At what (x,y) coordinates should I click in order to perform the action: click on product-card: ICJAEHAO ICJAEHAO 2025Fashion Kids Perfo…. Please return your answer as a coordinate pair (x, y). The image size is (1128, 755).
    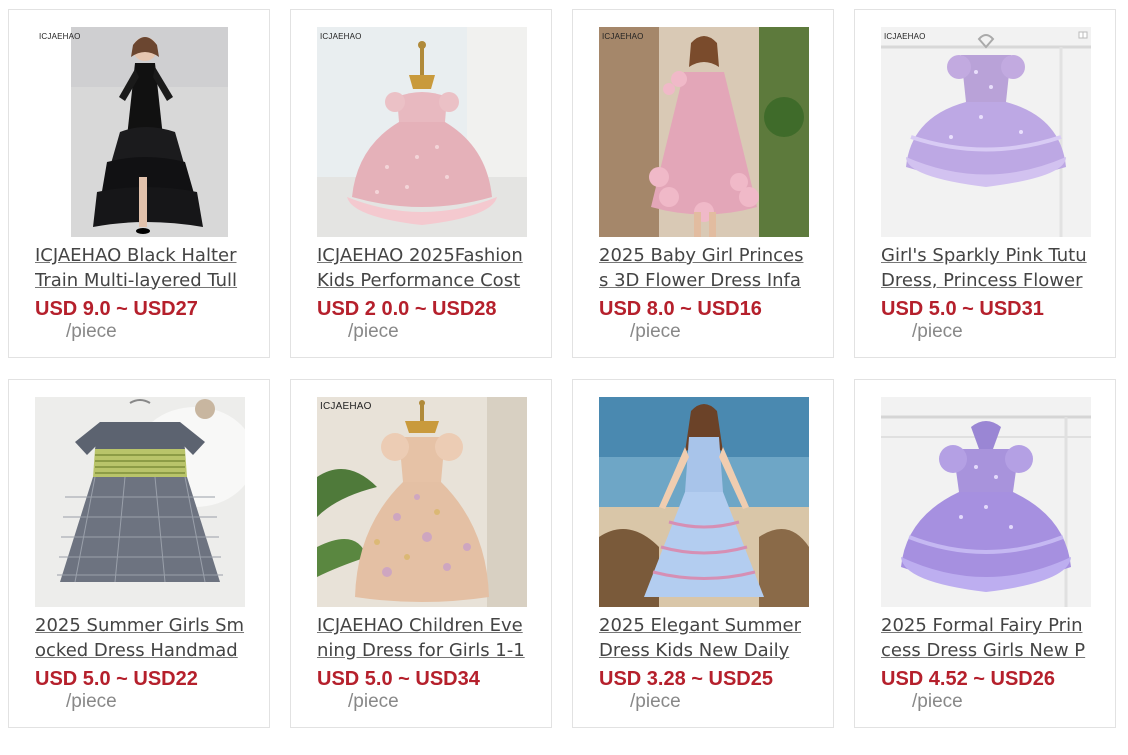
    Looking at the image, I should click on (421, 183).